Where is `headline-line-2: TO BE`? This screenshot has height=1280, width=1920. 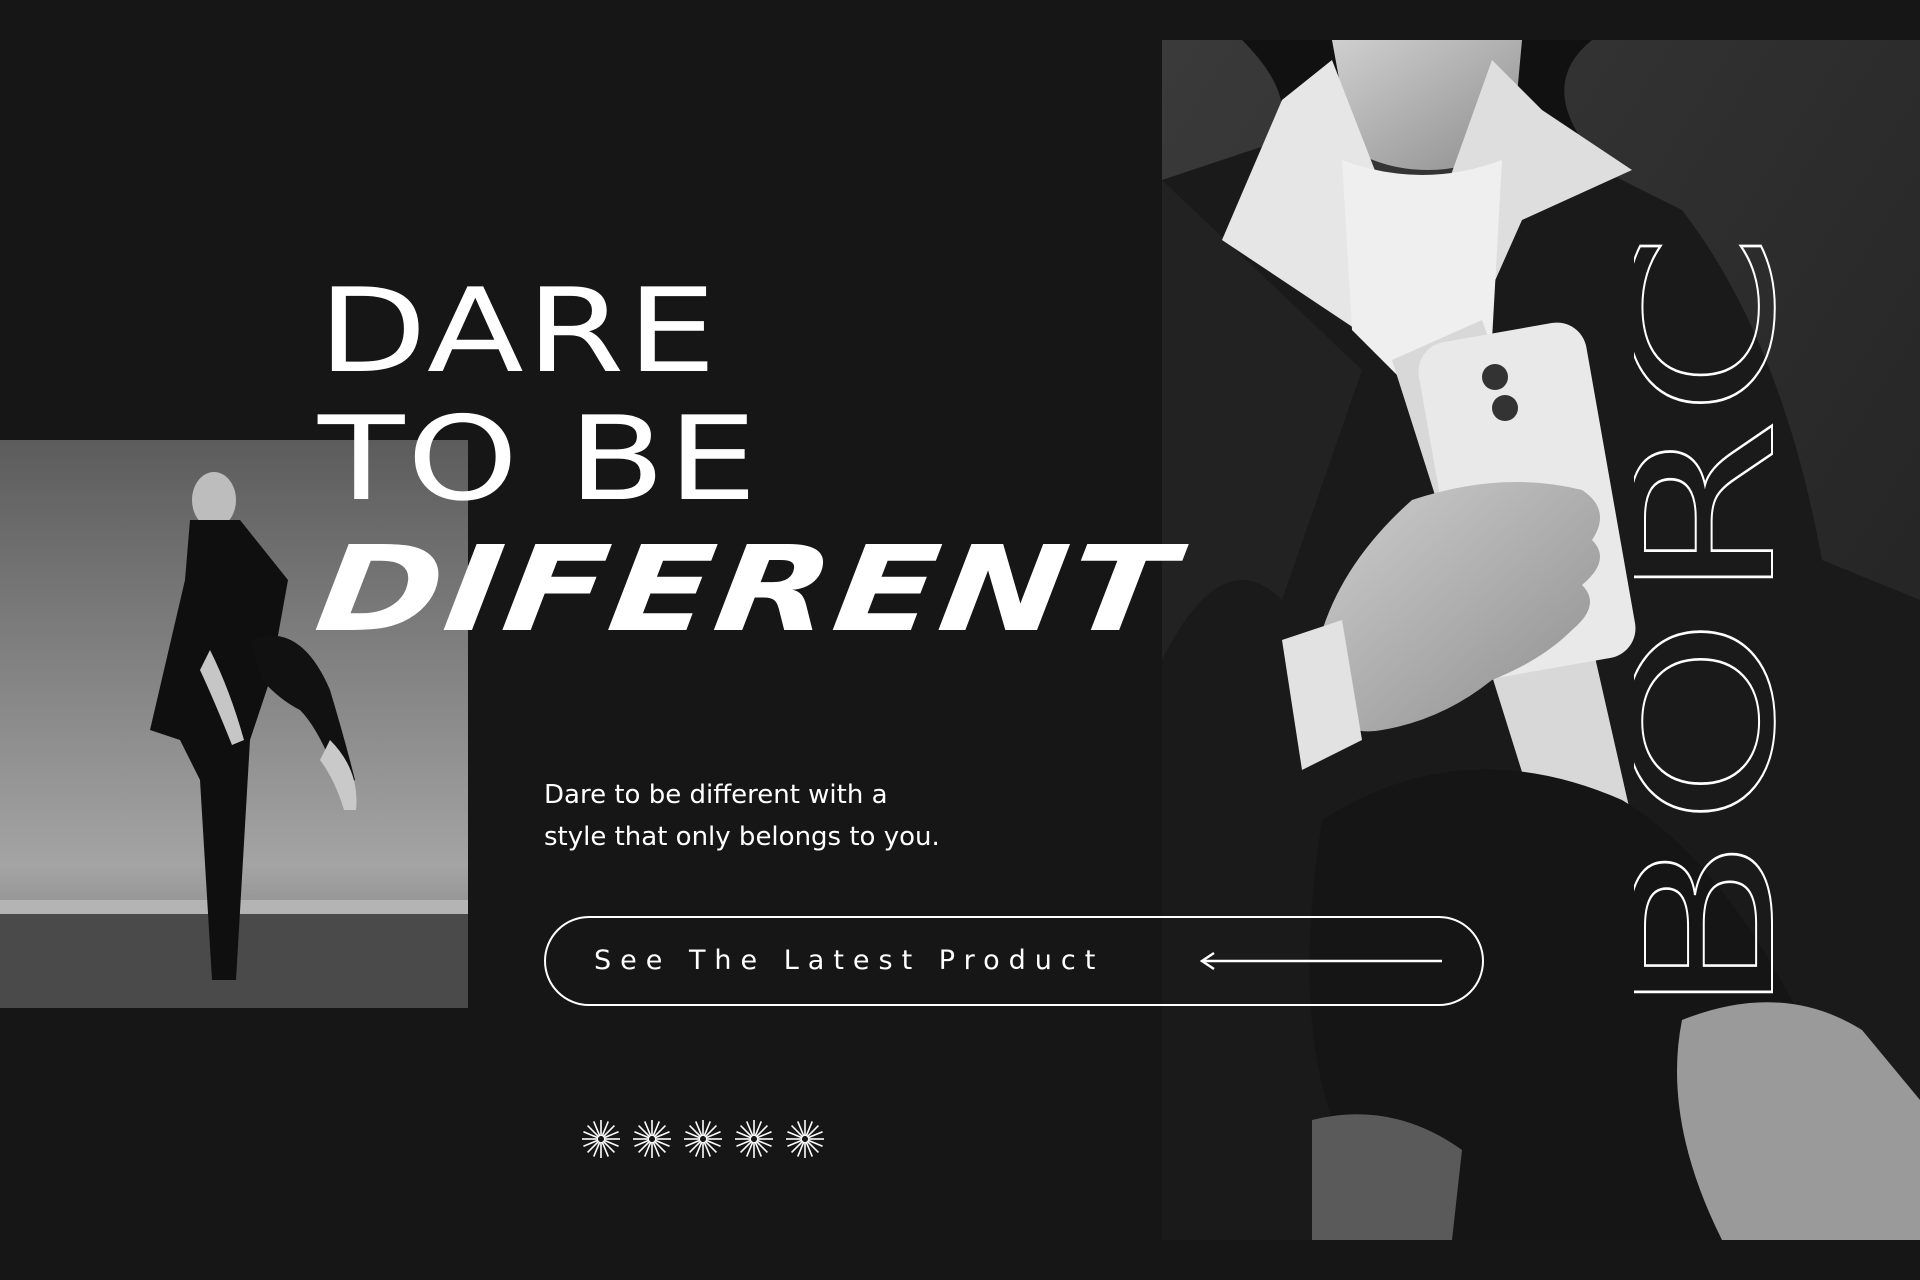
headline-line-2: TO BE is located at coordinates (539, 459).